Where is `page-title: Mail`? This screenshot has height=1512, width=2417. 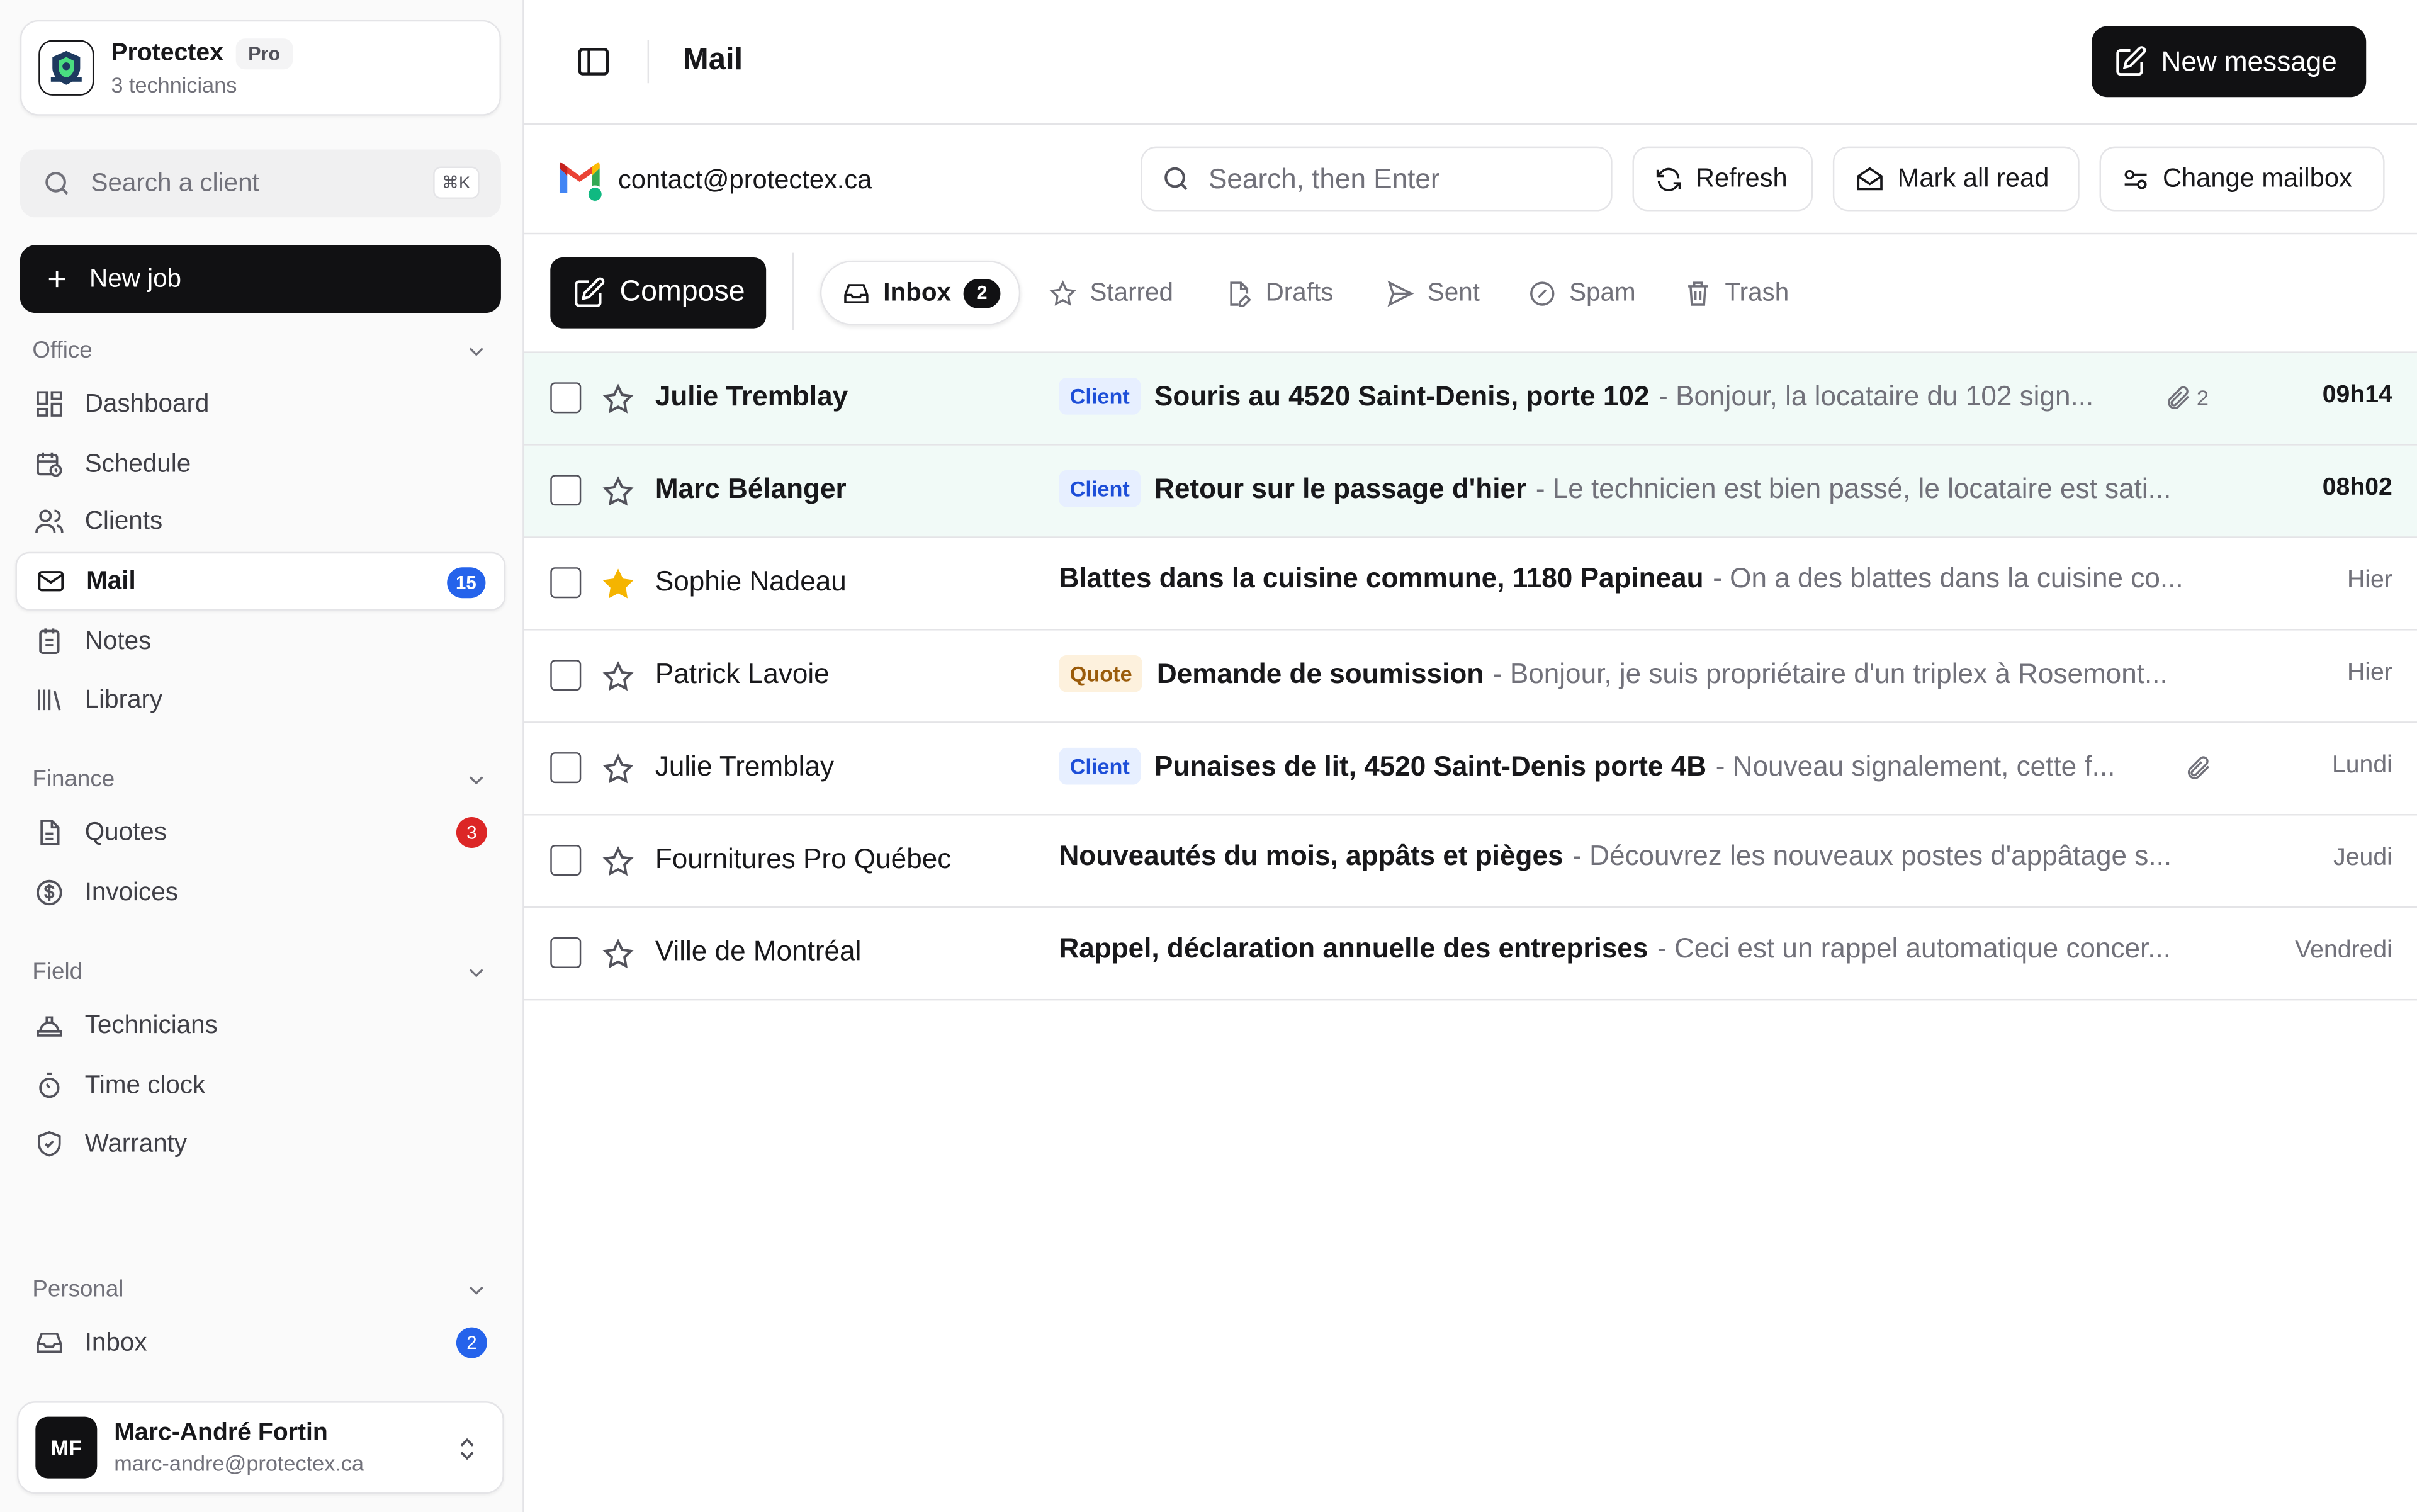
page-title: Mail is located at coordinates (712, 60).